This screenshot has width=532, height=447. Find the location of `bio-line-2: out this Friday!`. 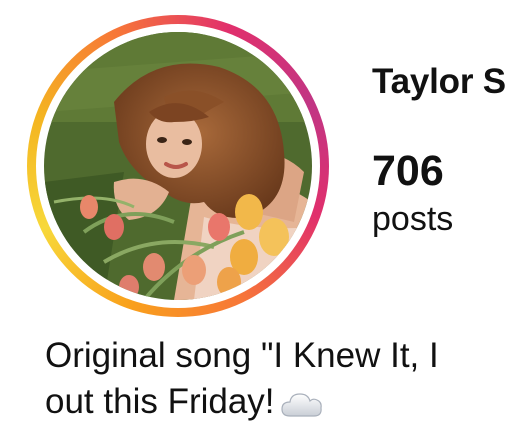

bio-line-2: out this Friday! is located at coordinates (288, 405).